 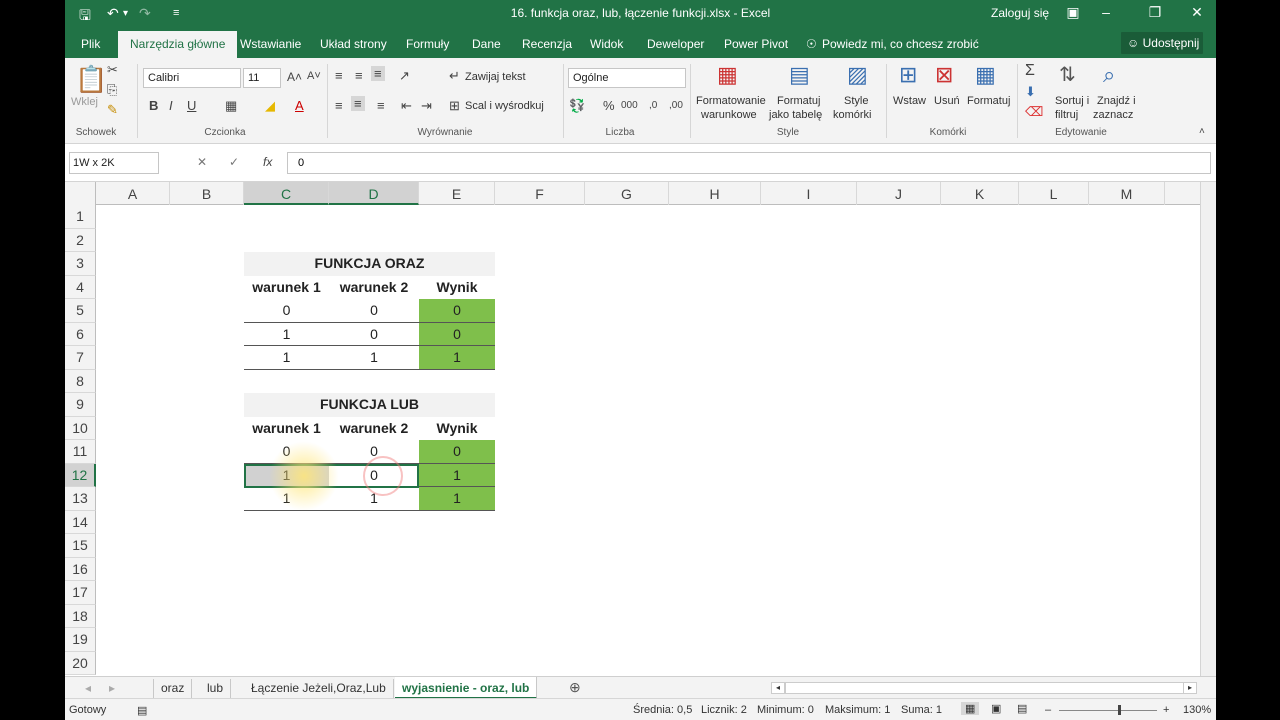 What do you see at coordinates (1127, 193) in the screenshot?
I see `column-header-m: M` at bounding box center [1127, 193].